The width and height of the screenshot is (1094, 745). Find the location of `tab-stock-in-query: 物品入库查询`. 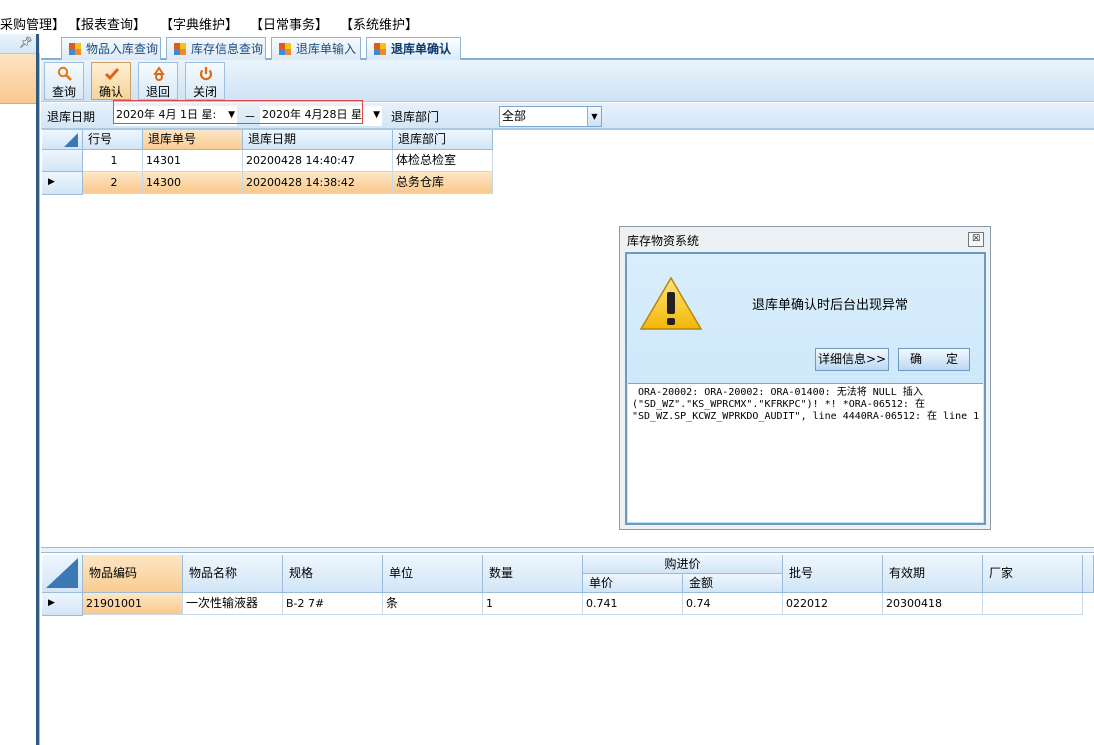

tab-stock-in-query: 物品入库查询 is located at coordinates (111, 48).